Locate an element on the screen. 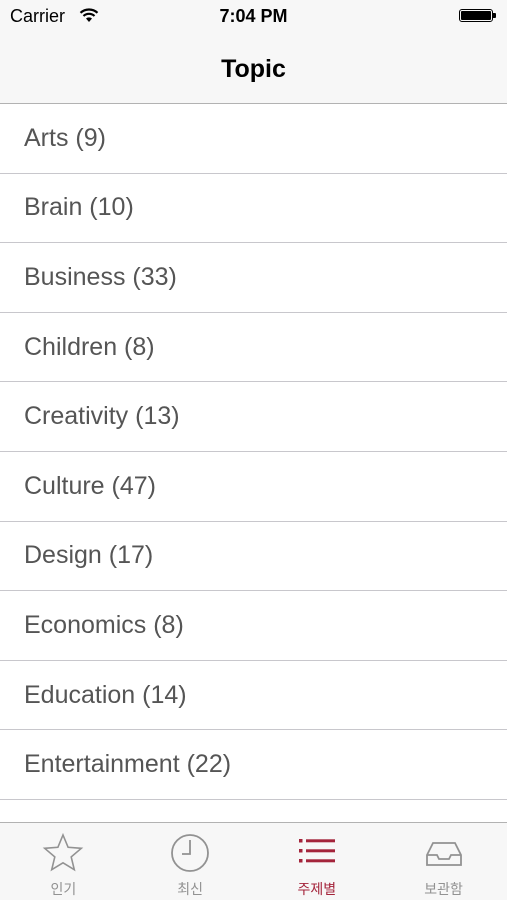  clock-time: 7:04 PM is located at coordinates (253, 16).